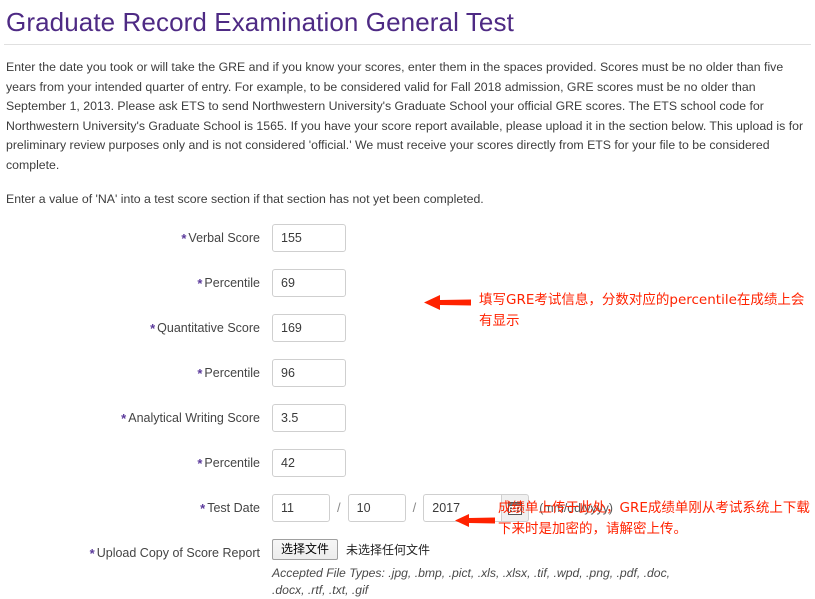 This screenshot has width=815, height=599. What do you see at coordinates (407, 381) in the screenshot?
I see `form-row-quantitative-percentile: * Percentile` at bounding box center [407, 381].